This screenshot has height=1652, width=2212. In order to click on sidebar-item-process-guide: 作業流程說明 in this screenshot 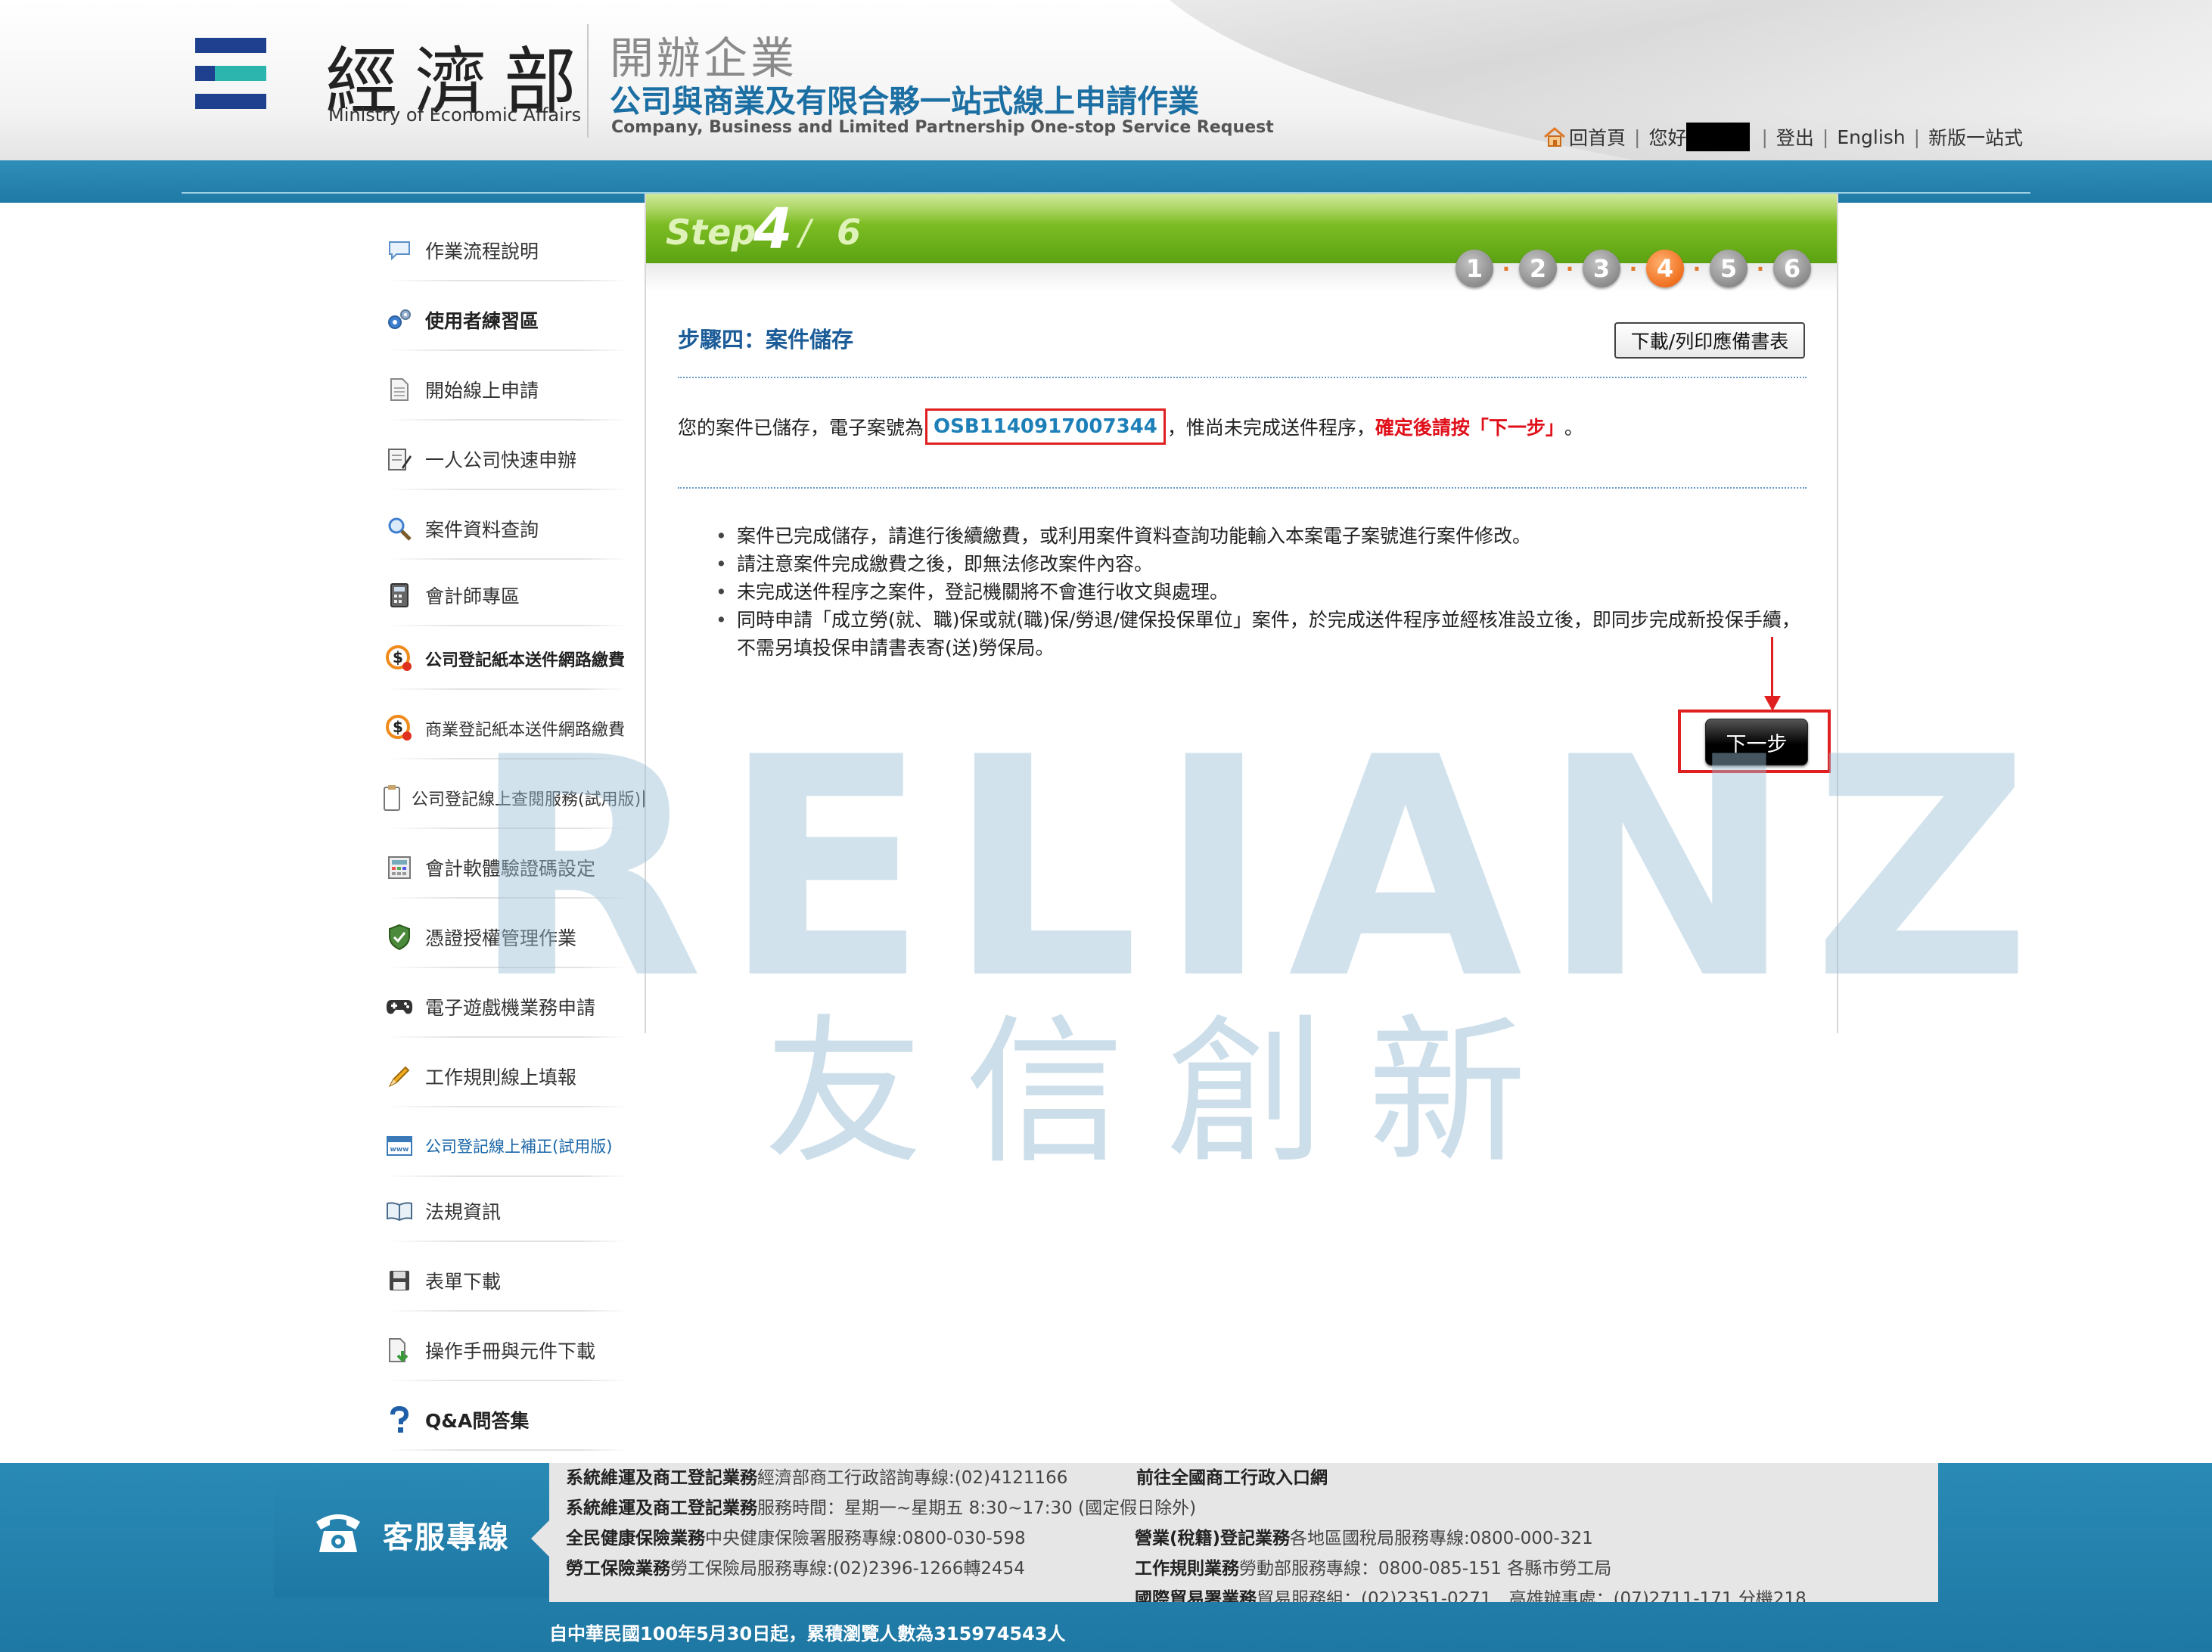, I will do `click(500, 250)`.